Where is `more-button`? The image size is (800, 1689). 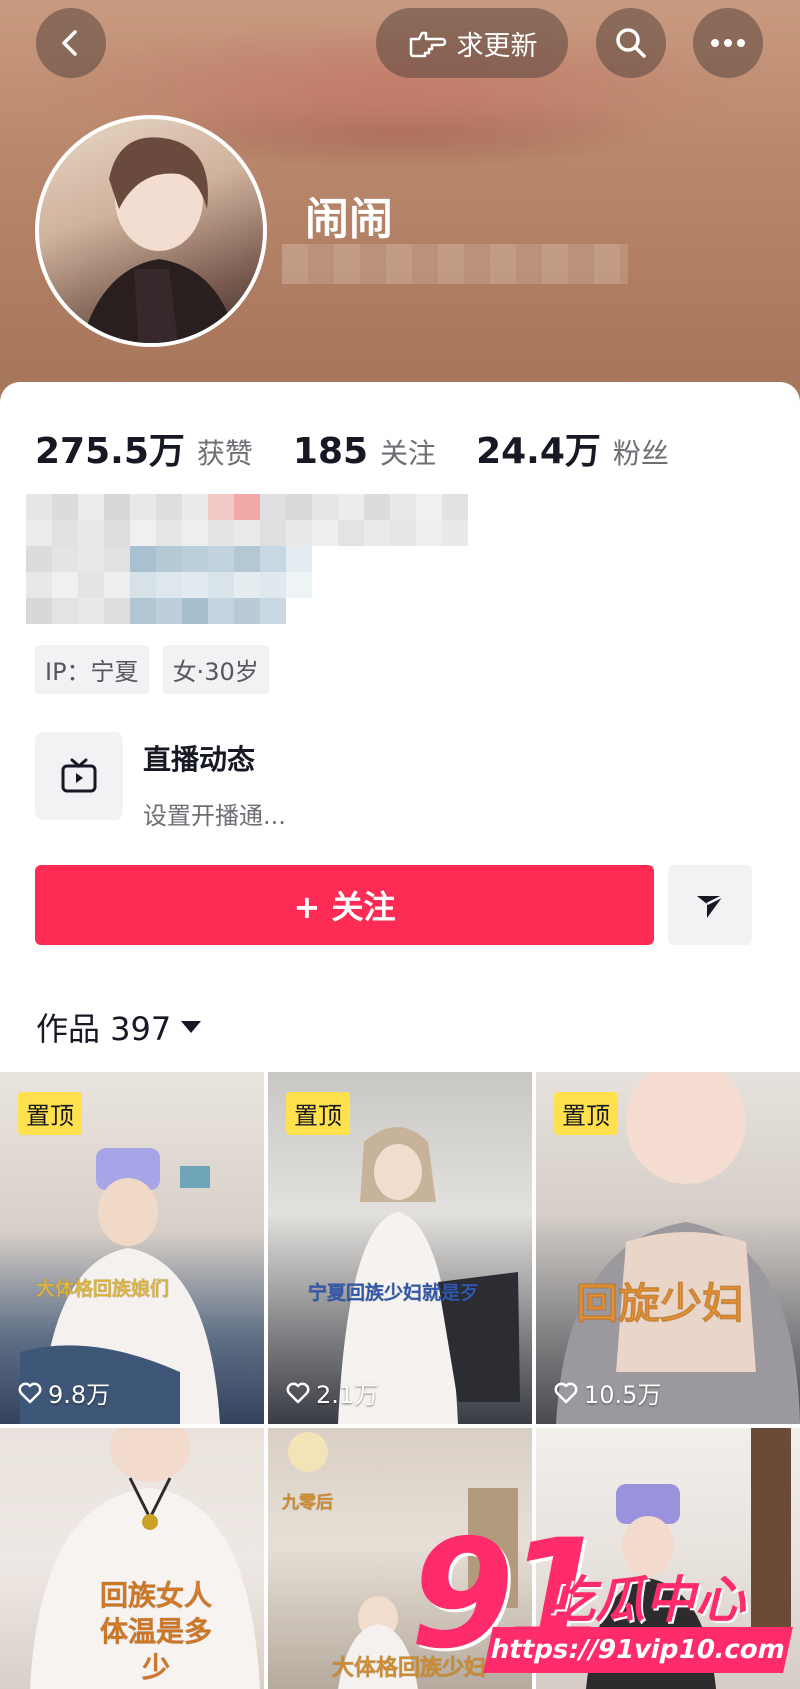
more-button is located at coordinates (728, 43).